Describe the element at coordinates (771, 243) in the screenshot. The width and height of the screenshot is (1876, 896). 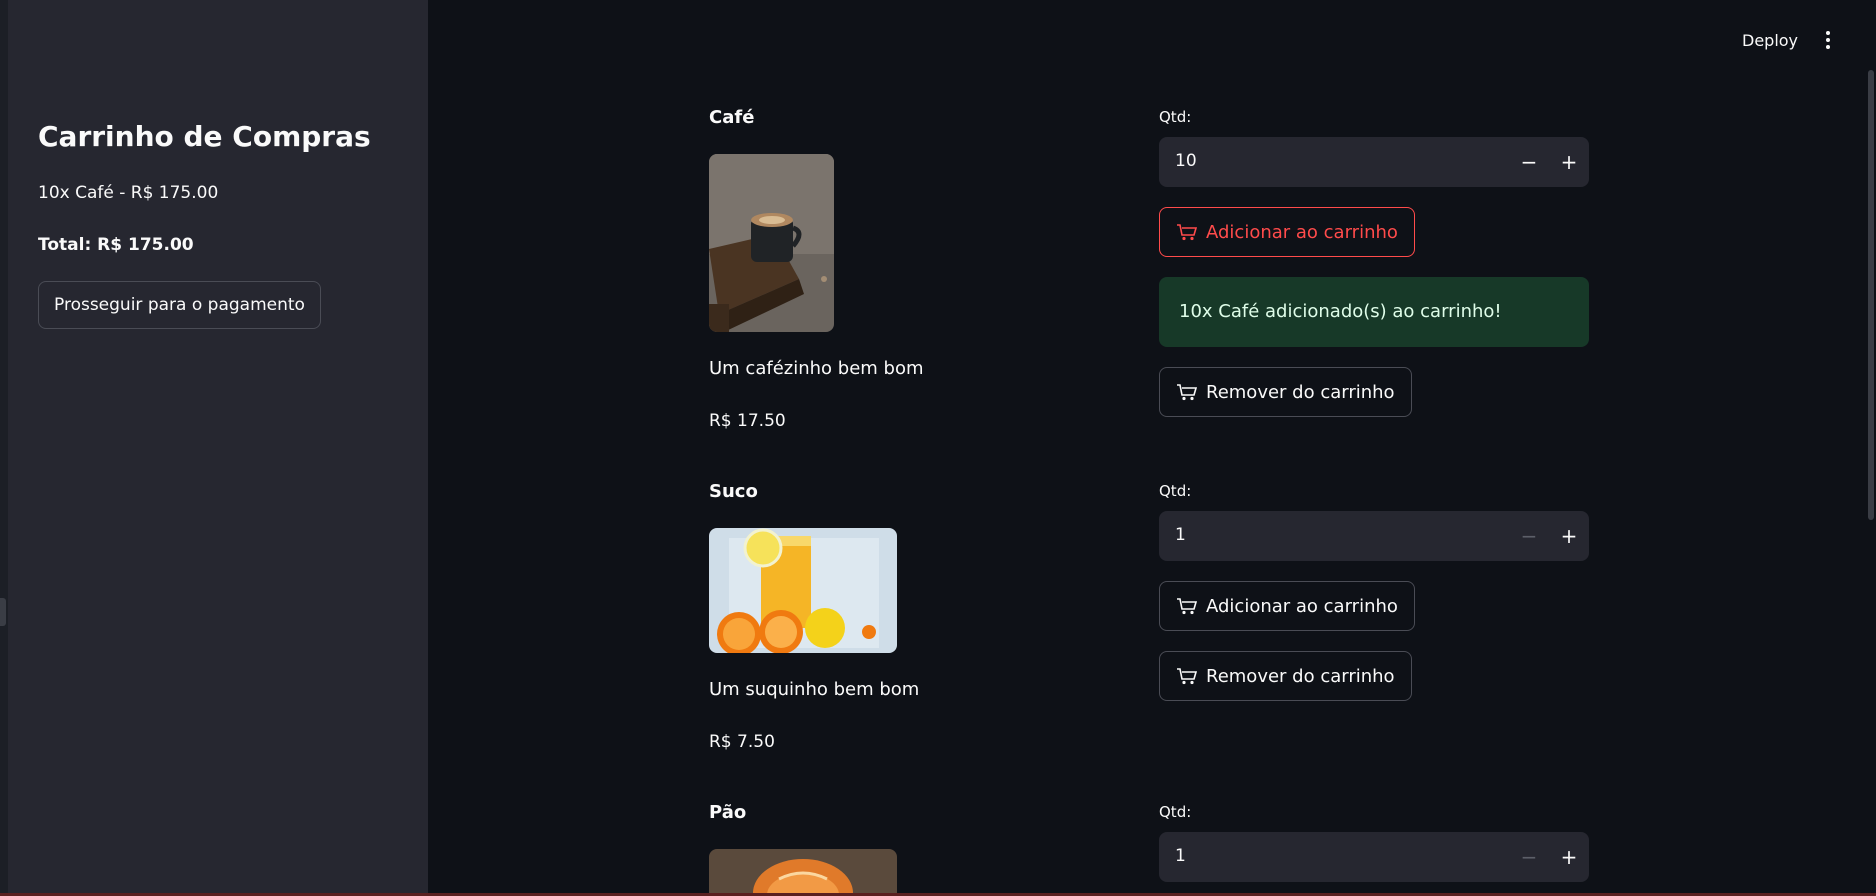
I see `product-image-cafe` at that location.